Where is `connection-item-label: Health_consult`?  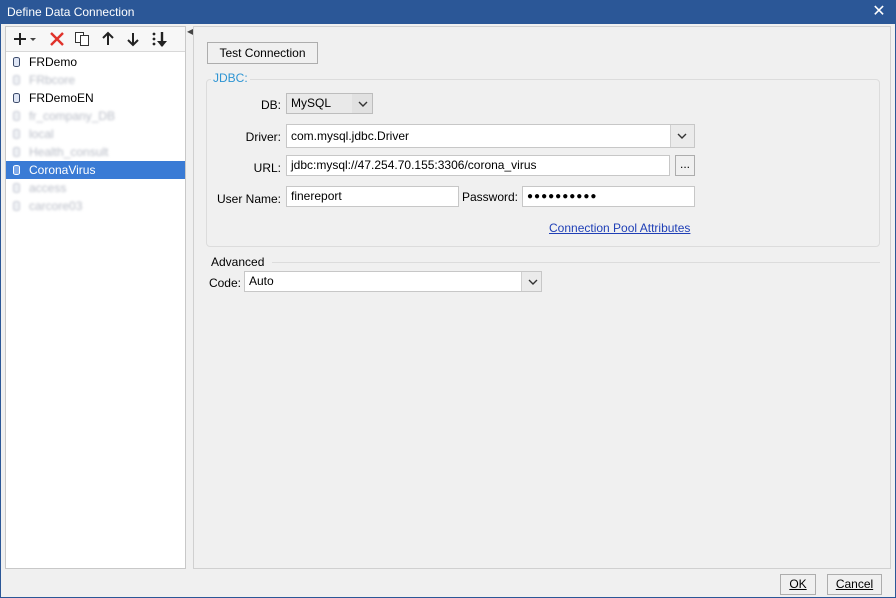
connection-item-label: Health_consult is located at coordinates (69, 152).